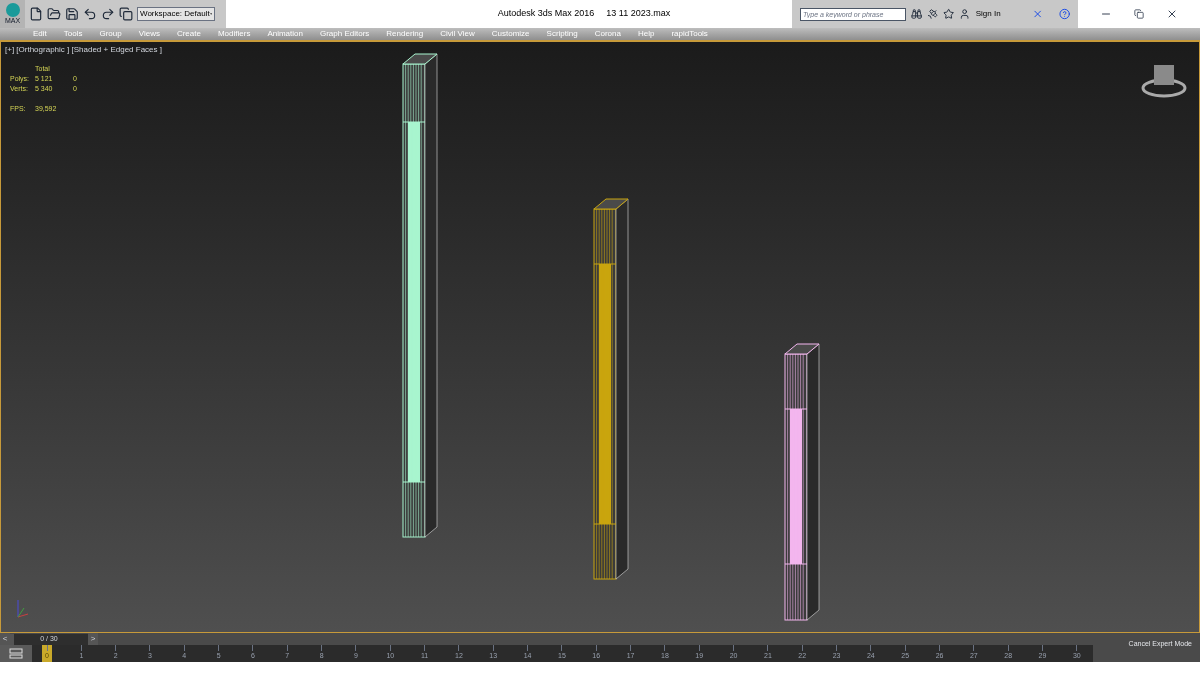  What do you see at coordinates (932, 14) in the screenshot?
I see `satellite-icon` at bounding box center [932, 14].